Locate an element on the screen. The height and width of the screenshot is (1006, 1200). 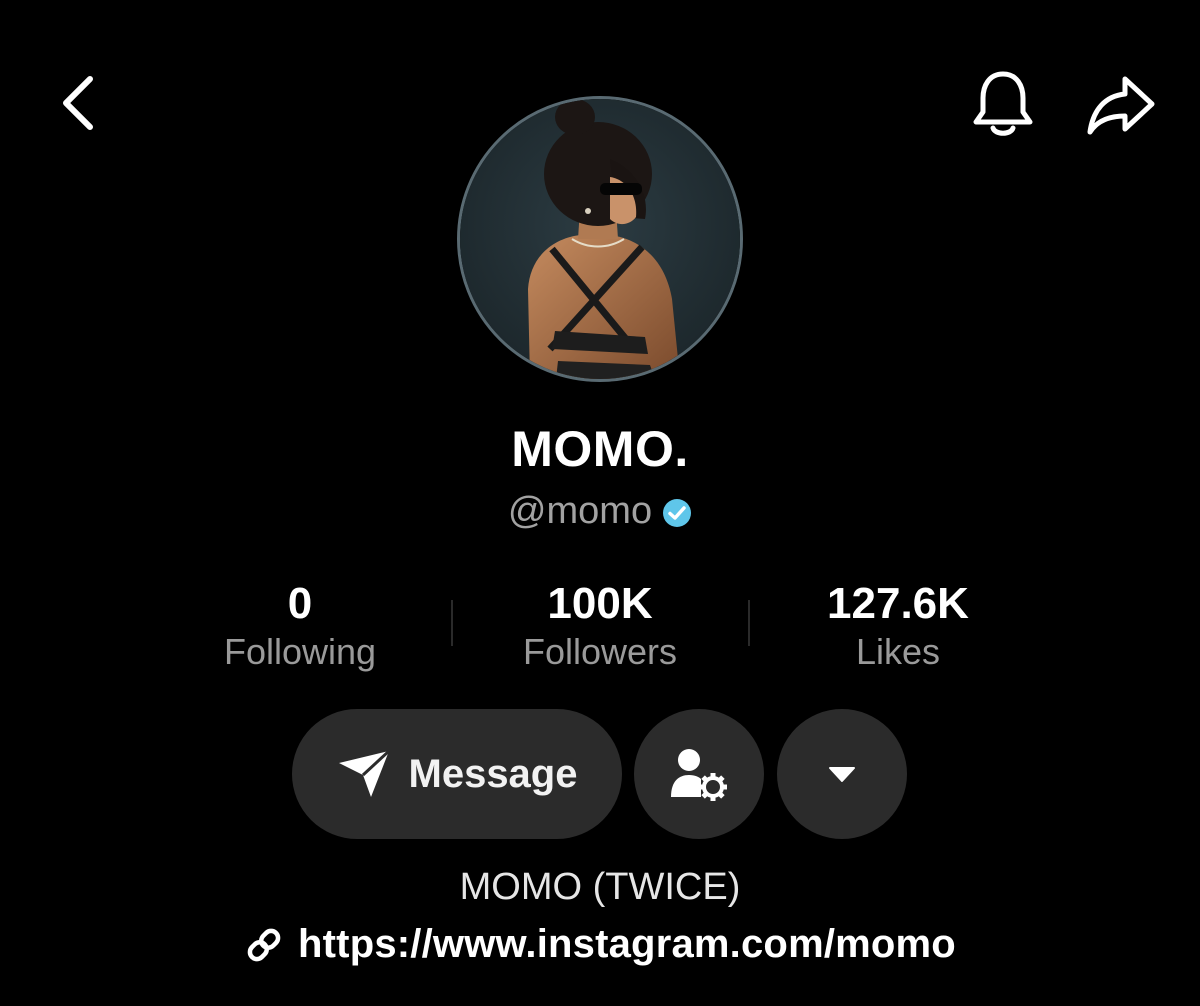
handle-row: @momo is located at coordinates (600, 511).